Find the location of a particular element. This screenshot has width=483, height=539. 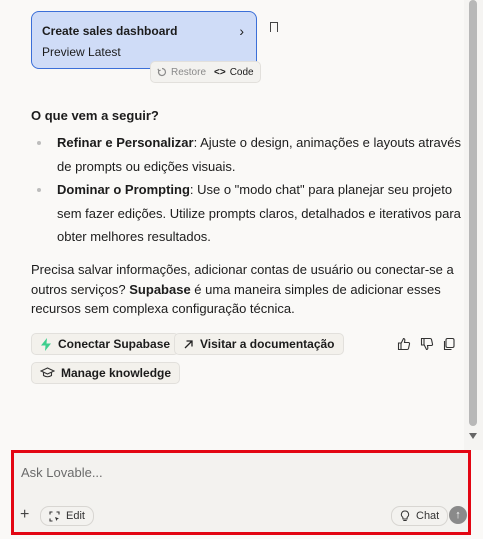

code-label: Code is located at coordinates (241, 72).